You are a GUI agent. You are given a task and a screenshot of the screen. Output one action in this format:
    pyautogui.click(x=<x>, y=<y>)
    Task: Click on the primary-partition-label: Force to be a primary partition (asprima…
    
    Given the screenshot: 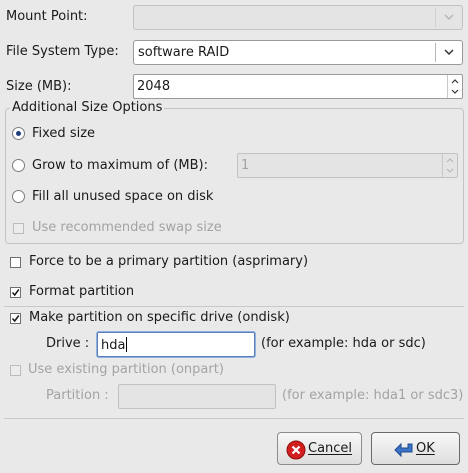 What is the action you would take?
    pyautogui.click(x=168, y=262)
    